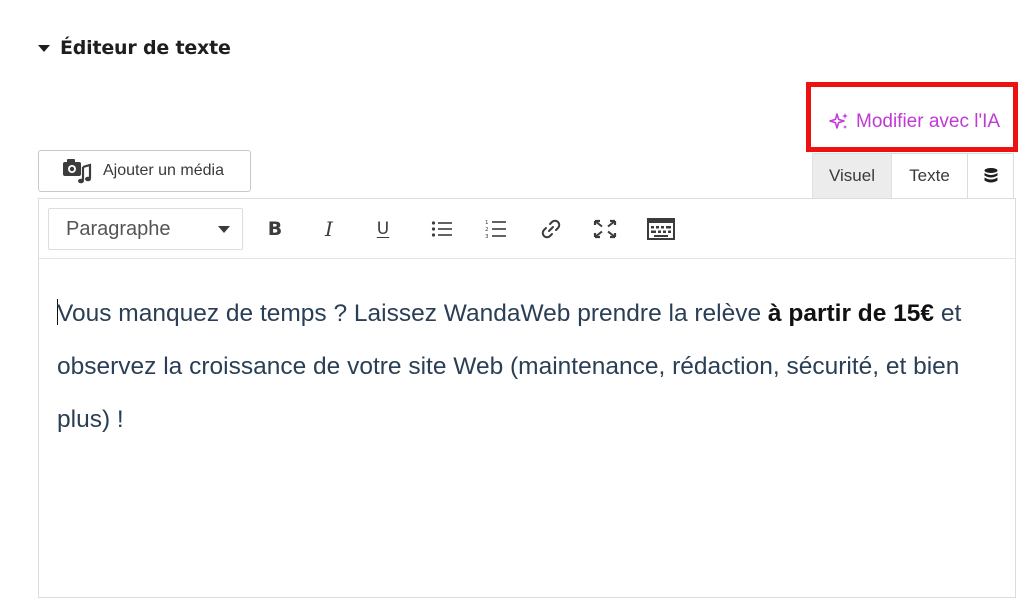 The width and height of the screenshot is (1024, 598). I want to click on editor-mode-tabs: Visuel Texte, so click(913, 175).